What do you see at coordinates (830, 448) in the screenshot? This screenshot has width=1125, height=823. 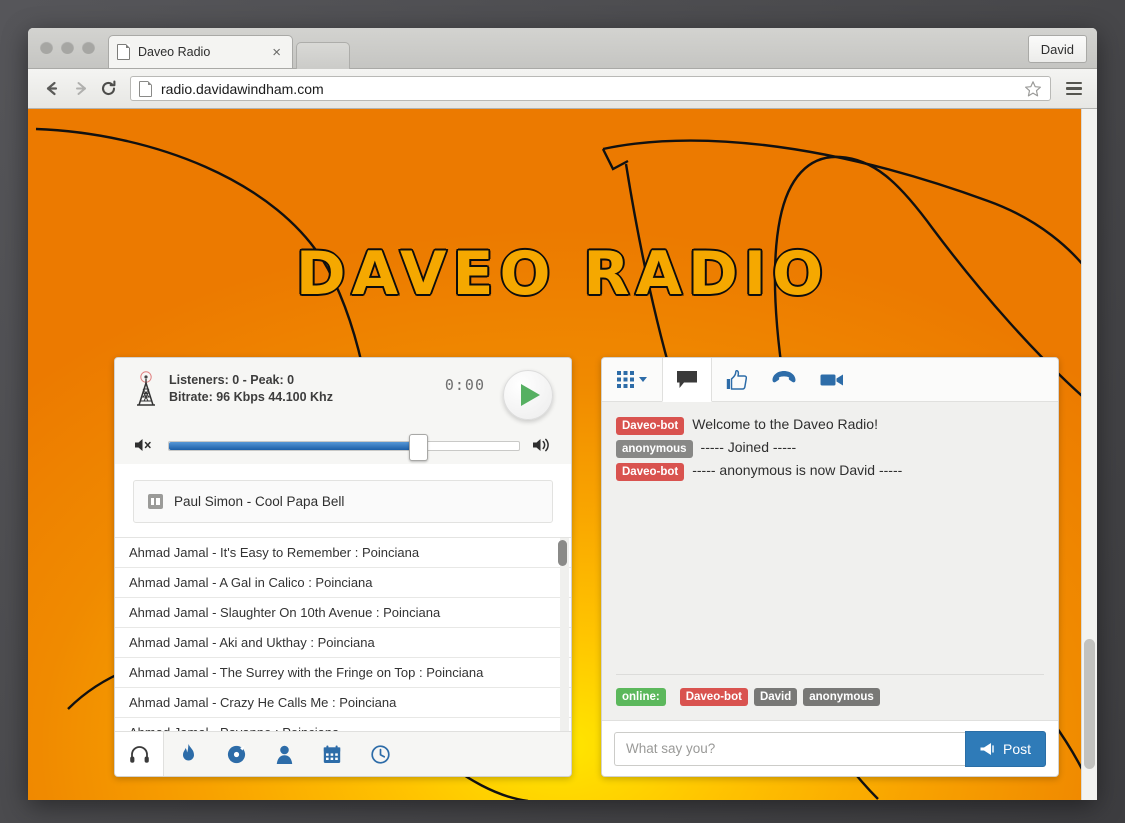 I see `chat-message: anonymous ----- Joined -----` at bounding box center [830, 448].